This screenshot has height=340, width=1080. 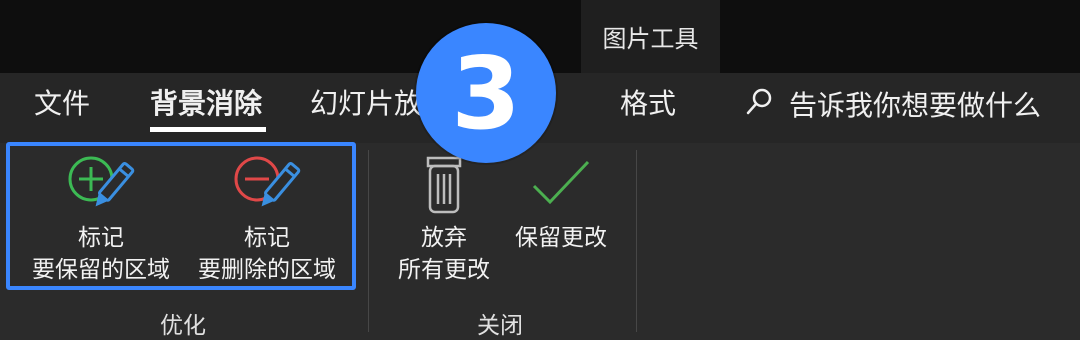 I want to click on check-icon, so click(x=561, y=187).